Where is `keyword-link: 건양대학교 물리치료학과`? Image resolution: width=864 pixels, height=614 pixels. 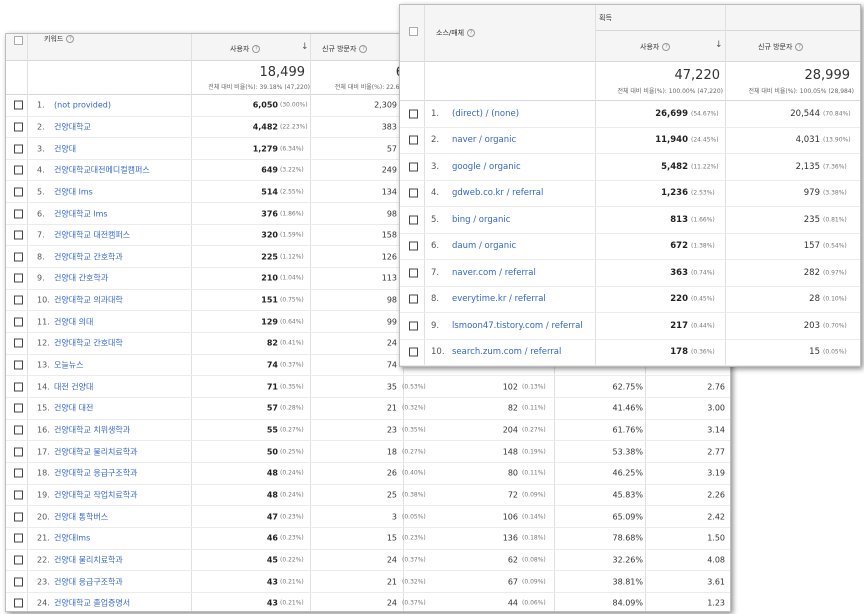
keyword-link: 건양대학교 물리치료학과 is located at coordinates (96, 451).